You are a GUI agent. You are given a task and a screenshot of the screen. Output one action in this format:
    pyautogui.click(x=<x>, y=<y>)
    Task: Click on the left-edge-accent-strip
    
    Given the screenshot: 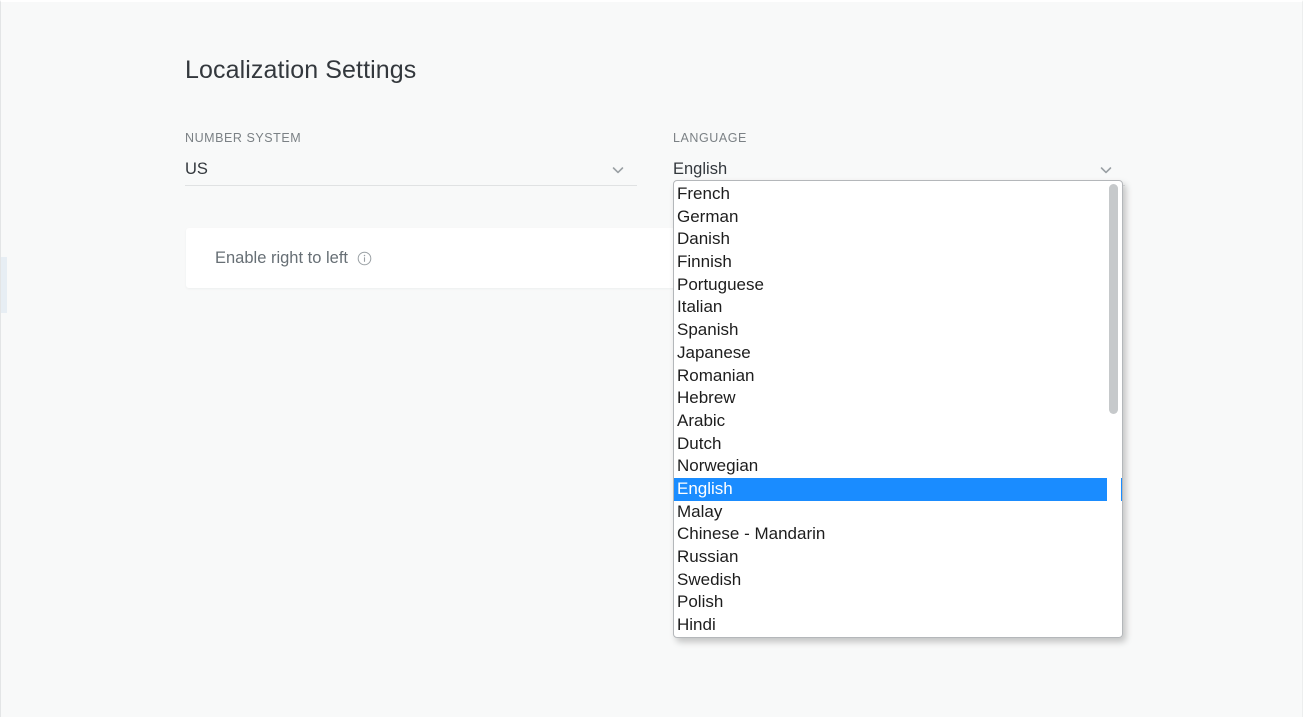 What is the action you would take?
    pyautogui.click(x=4, y=285)
    